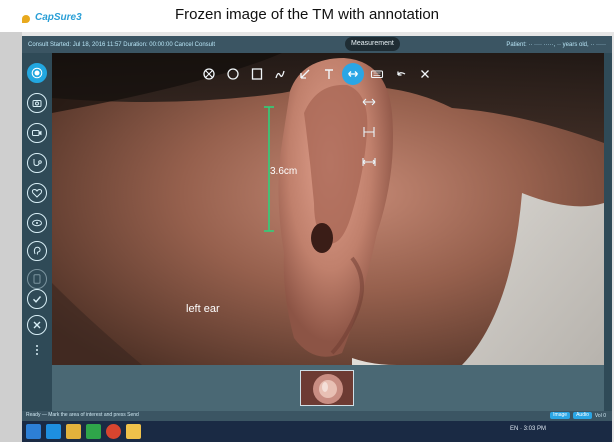 The height and width of the screenshot is (442, 614). What do you see at coordinates (528, 429) in the screenshot?
I see `system-tray: EN · 3:03 PM` at bounding box center [528, 429].